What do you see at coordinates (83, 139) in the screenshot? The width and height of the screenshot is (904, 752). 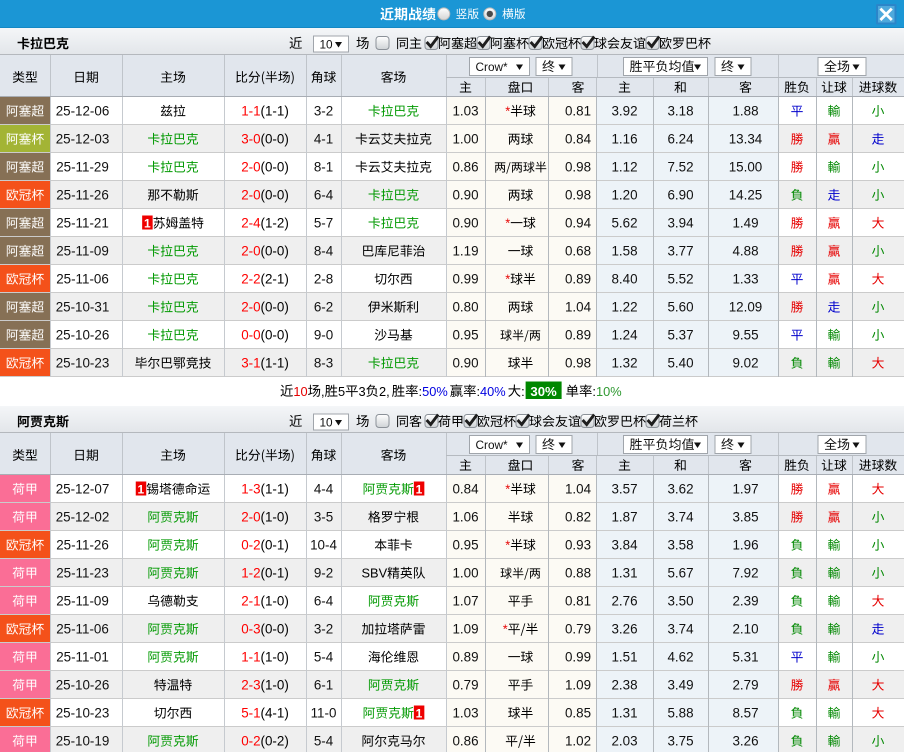 I see `svg-text: 25-12-03` at bounding box center [83, 139].